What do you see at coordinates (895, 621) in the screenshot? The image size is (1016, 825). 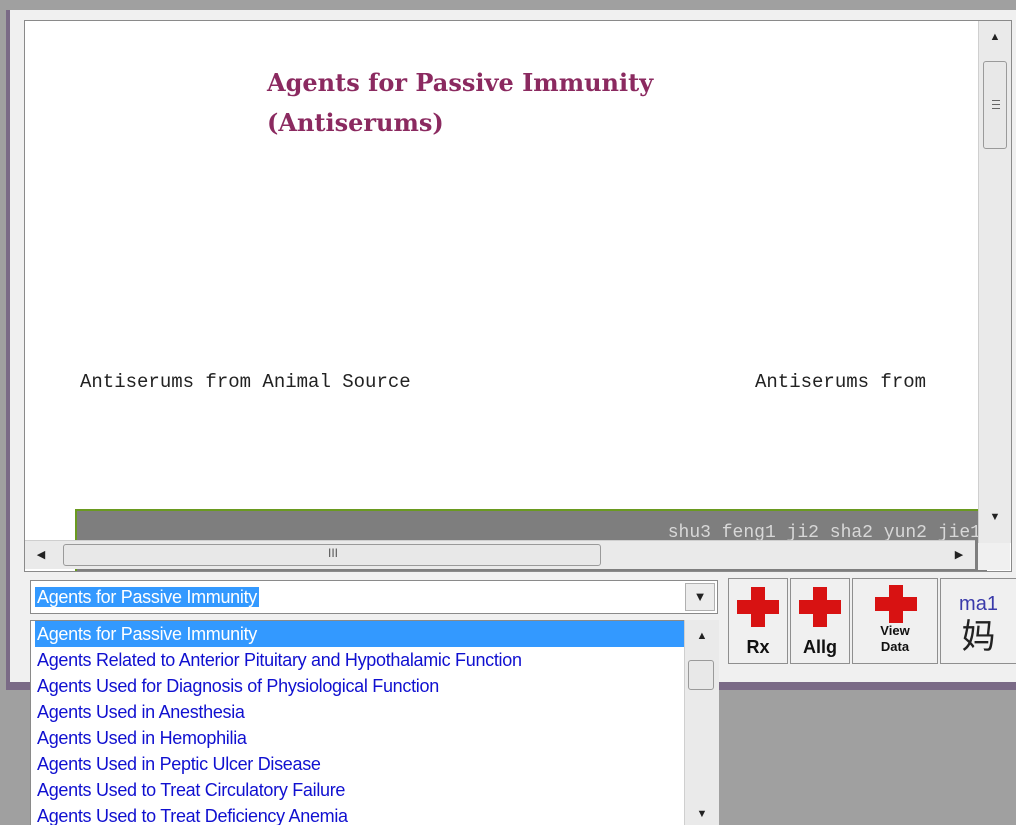 I see `view-data-button: View Data` at bounding box center [895, 621].